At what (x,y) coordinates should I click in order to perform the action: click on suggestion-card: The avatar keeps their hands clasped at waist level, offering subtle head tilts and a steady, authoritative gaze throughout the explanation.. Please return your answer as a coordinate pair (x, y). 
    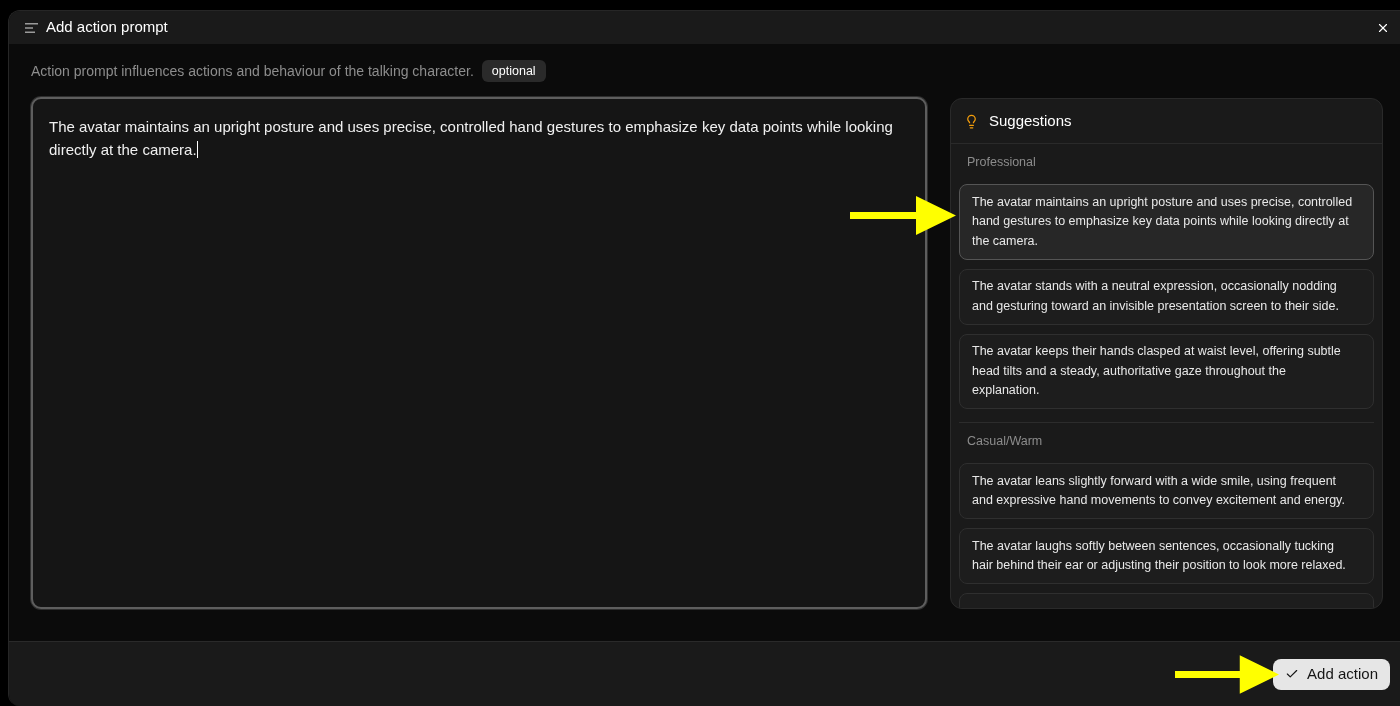
    Looking at the image, I should click on (1166, 371).